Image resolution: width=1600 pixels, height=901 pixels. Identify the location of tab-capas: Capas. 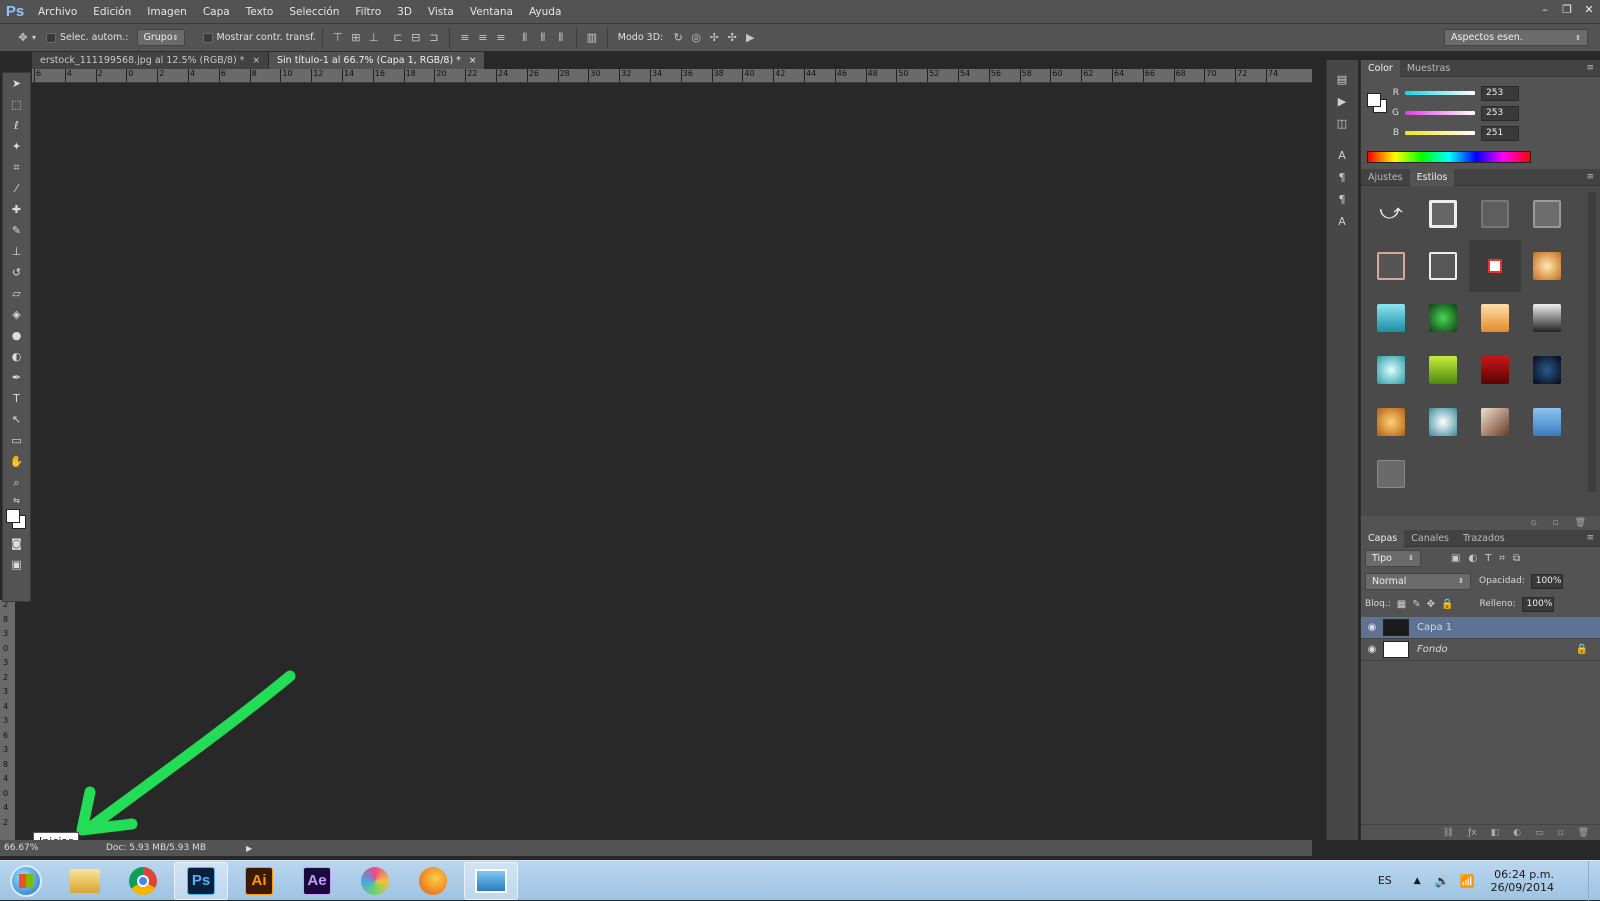
(1383, 538).